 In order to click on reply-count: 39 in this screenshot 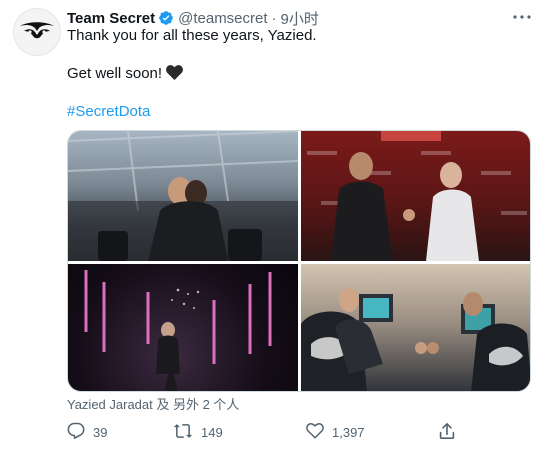, I will do `click(100, 432)`.